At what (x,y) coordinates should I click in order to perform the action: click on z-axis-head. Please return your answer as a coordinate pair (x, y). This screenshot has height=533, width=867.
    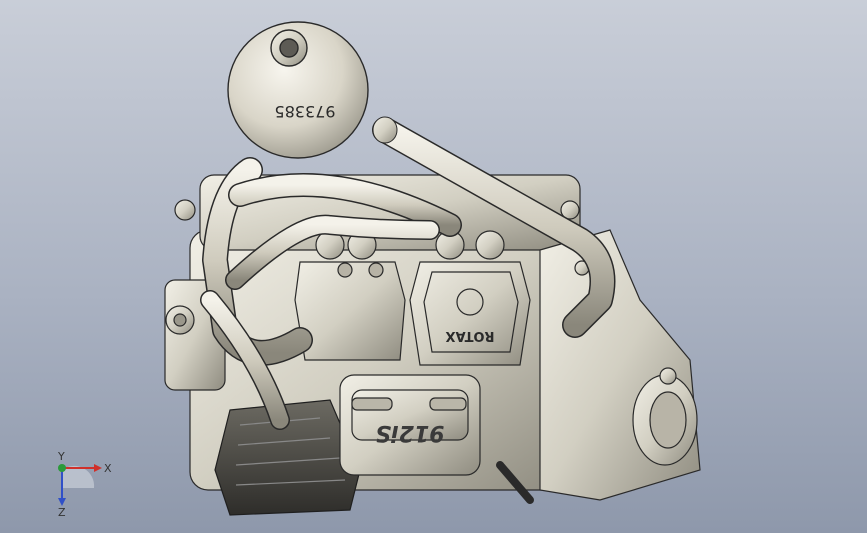
    Looking at the image, I should click on (62, 502).